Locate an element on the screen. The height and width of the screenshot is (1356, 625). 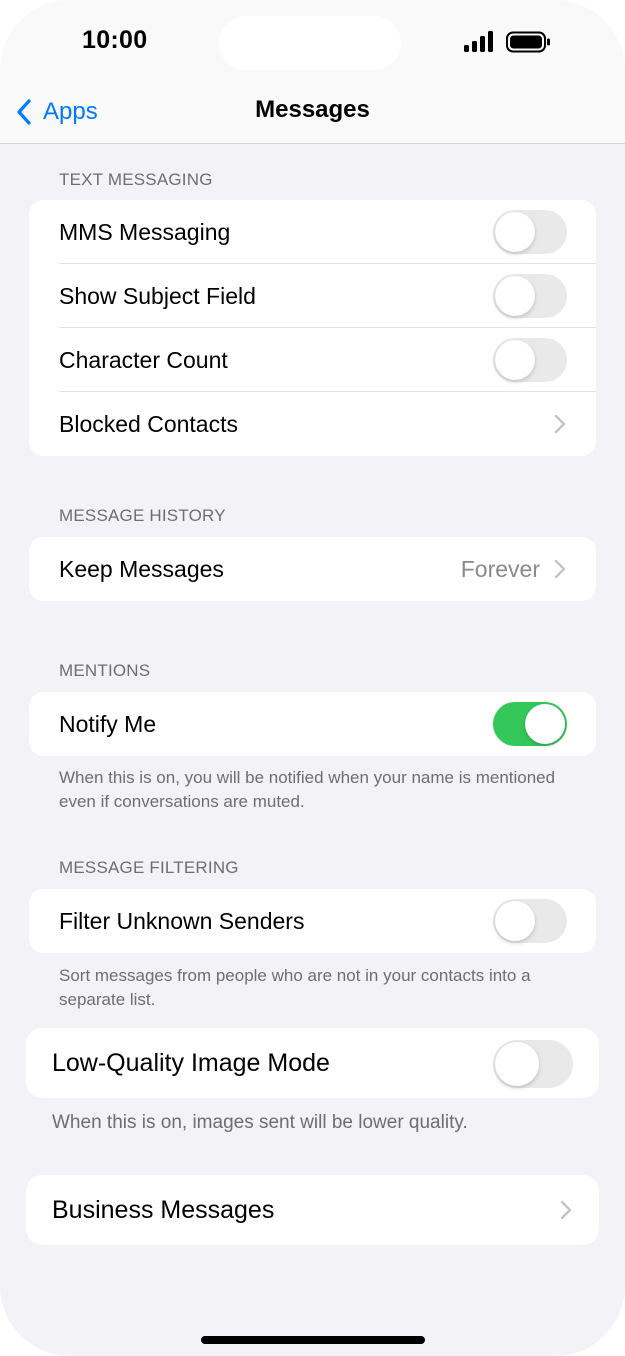
character-count-row: Character Count is located at coordinates (312, 360).